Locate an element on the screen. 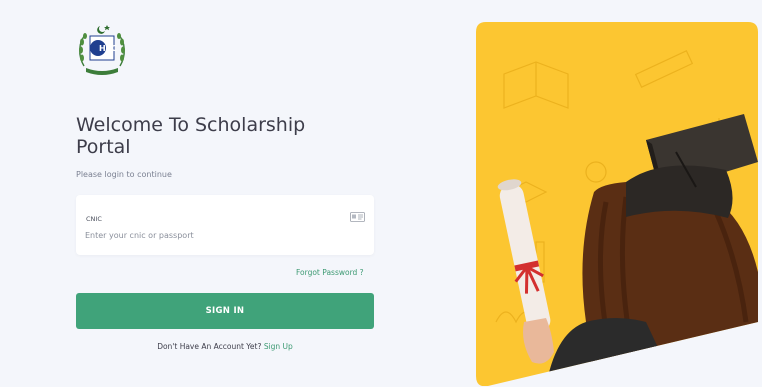  no-account-text: Don't Have An Account Yet? is located at coordinates (209, 346).